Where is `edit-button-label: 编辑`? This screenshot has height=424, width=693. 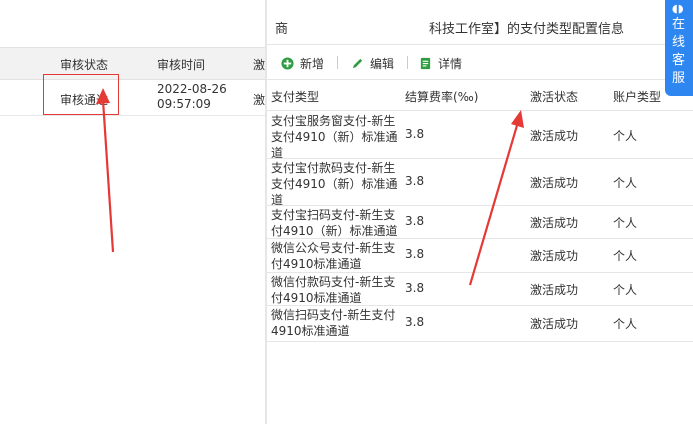 edit-button-label: 编辑 is located at coordinates (382, 63).